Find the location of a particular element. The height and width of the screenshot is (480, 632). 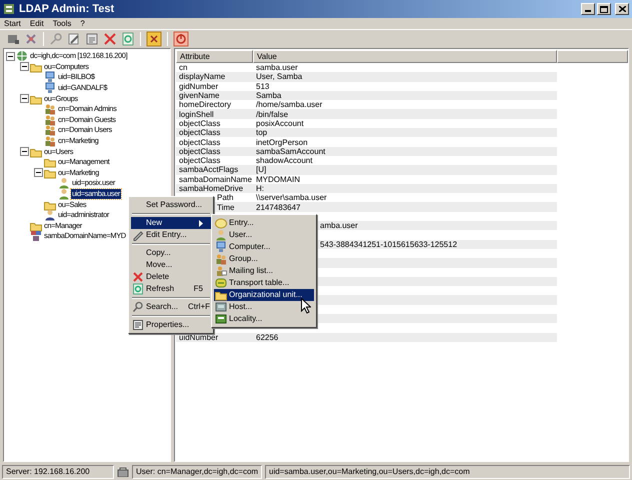

menu-item: Refresh F5 is located at coordinates (171, 289).